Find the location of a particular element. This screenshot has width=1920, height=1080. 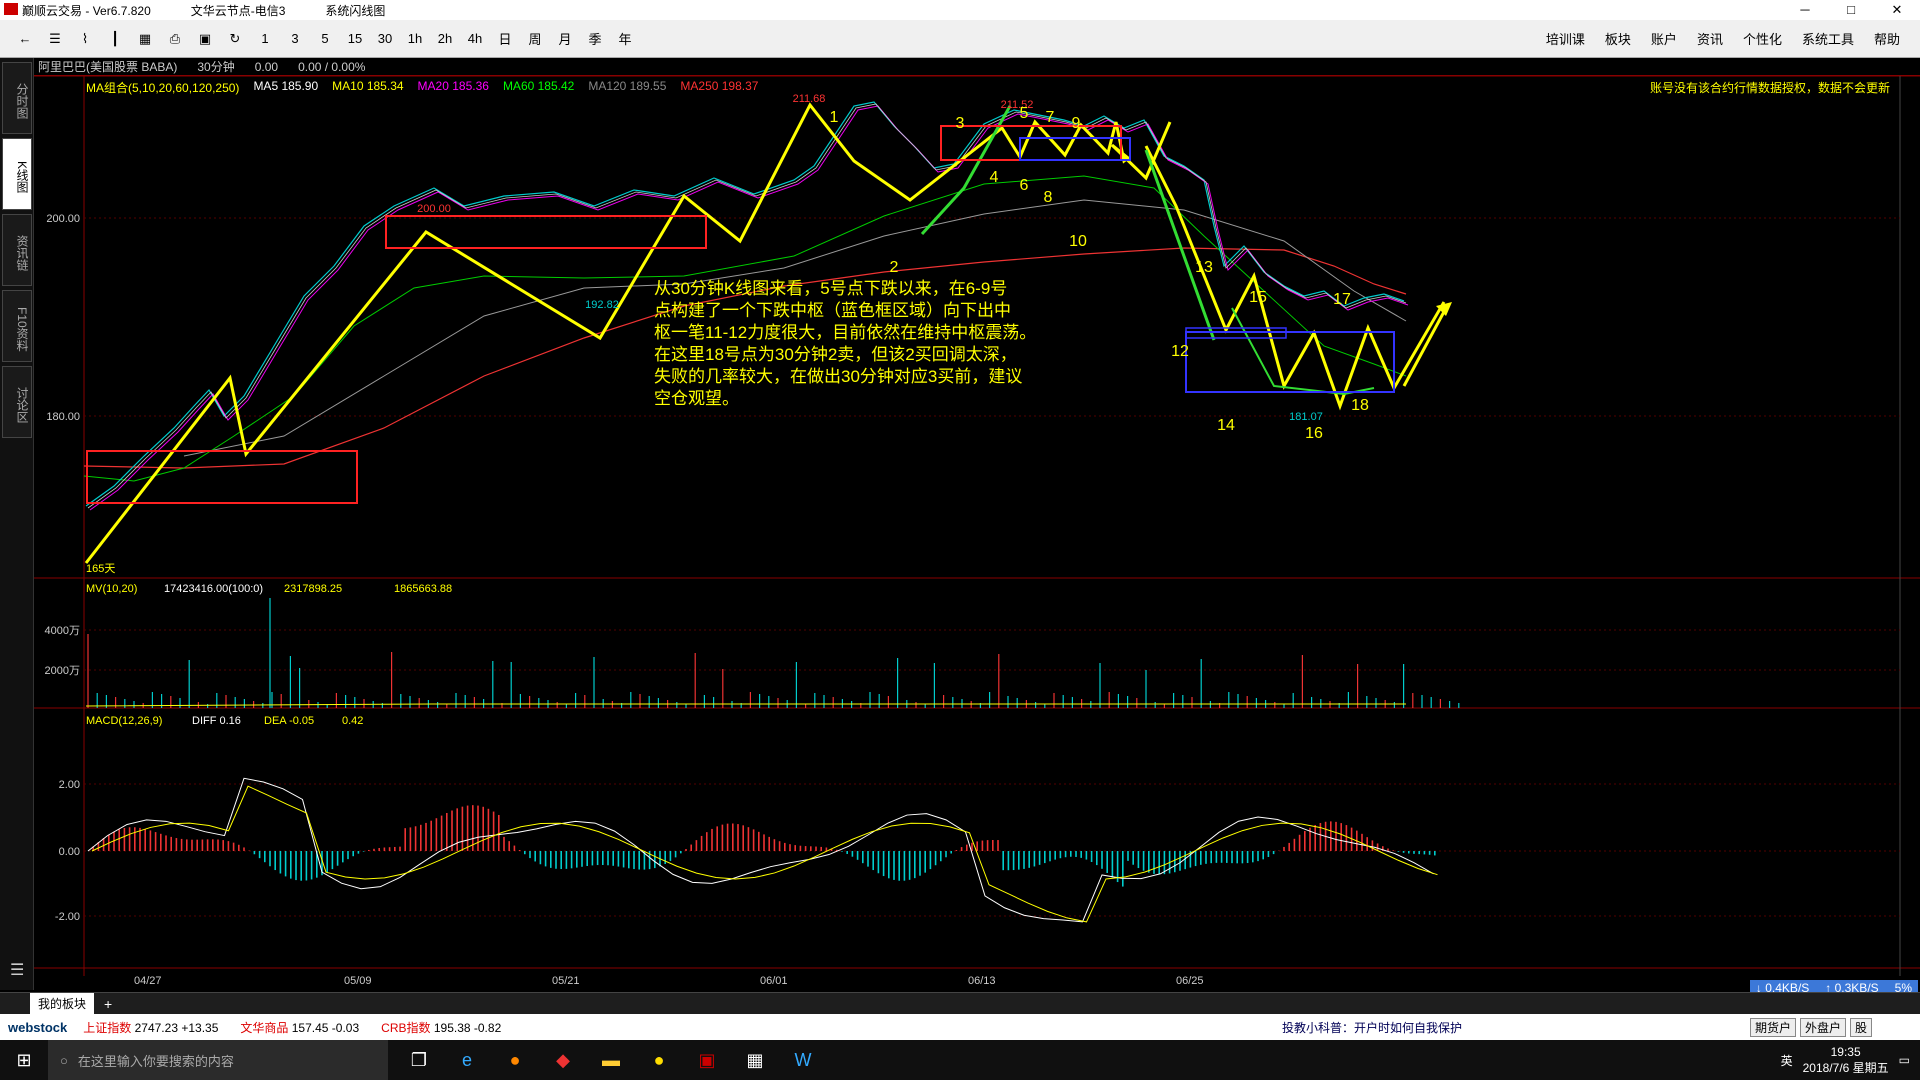

minimize-button: ─ is located at coordinates (1805, 10).